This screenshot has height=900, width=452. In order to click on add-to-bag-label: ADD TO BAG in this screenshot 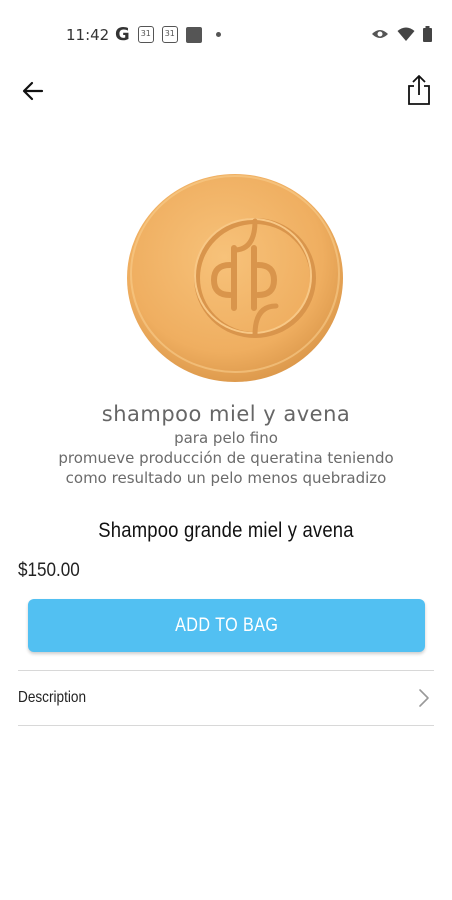, I will do `click(226, 625)`.